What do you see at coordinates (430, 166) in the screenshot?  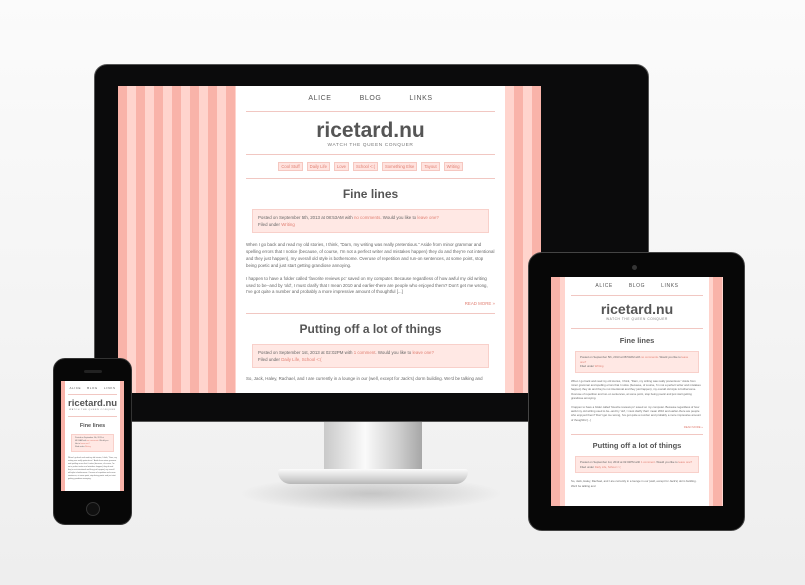 I see `category-tayout: Tayout` at bounding box center [430, 166].